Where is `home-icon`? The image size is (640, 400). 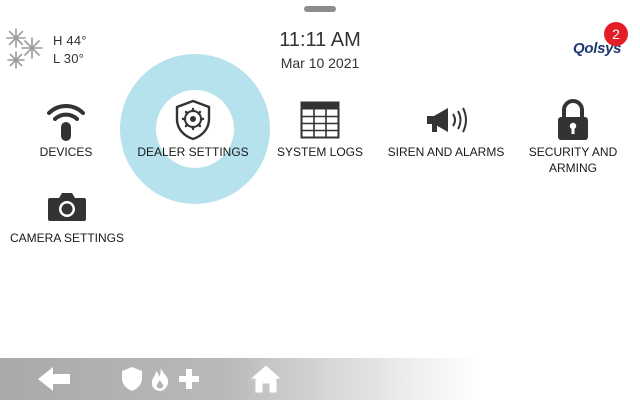
home-icon is located at coordinates (266, 379).